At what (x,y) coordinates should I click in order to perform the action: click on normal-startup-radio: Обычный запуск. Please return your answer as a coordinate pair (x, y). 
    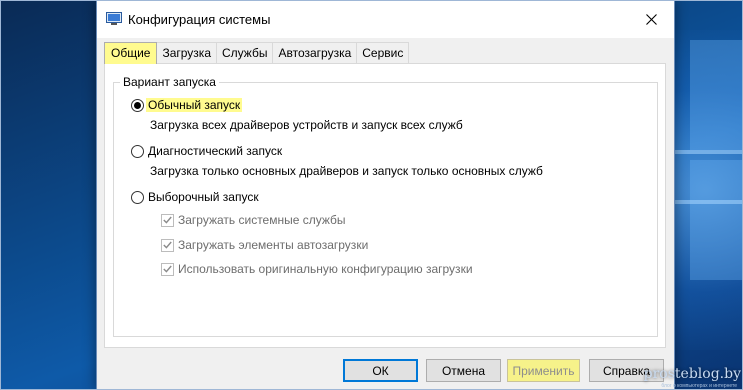
    Looking at the image, I should click on (187, 105).